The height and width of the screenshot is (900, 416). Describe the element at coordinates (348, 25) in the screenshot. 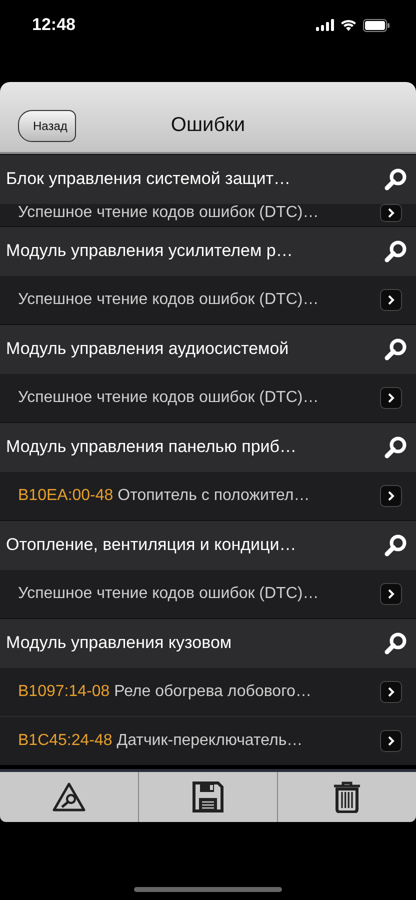

I see `wifi-icon` at that location.